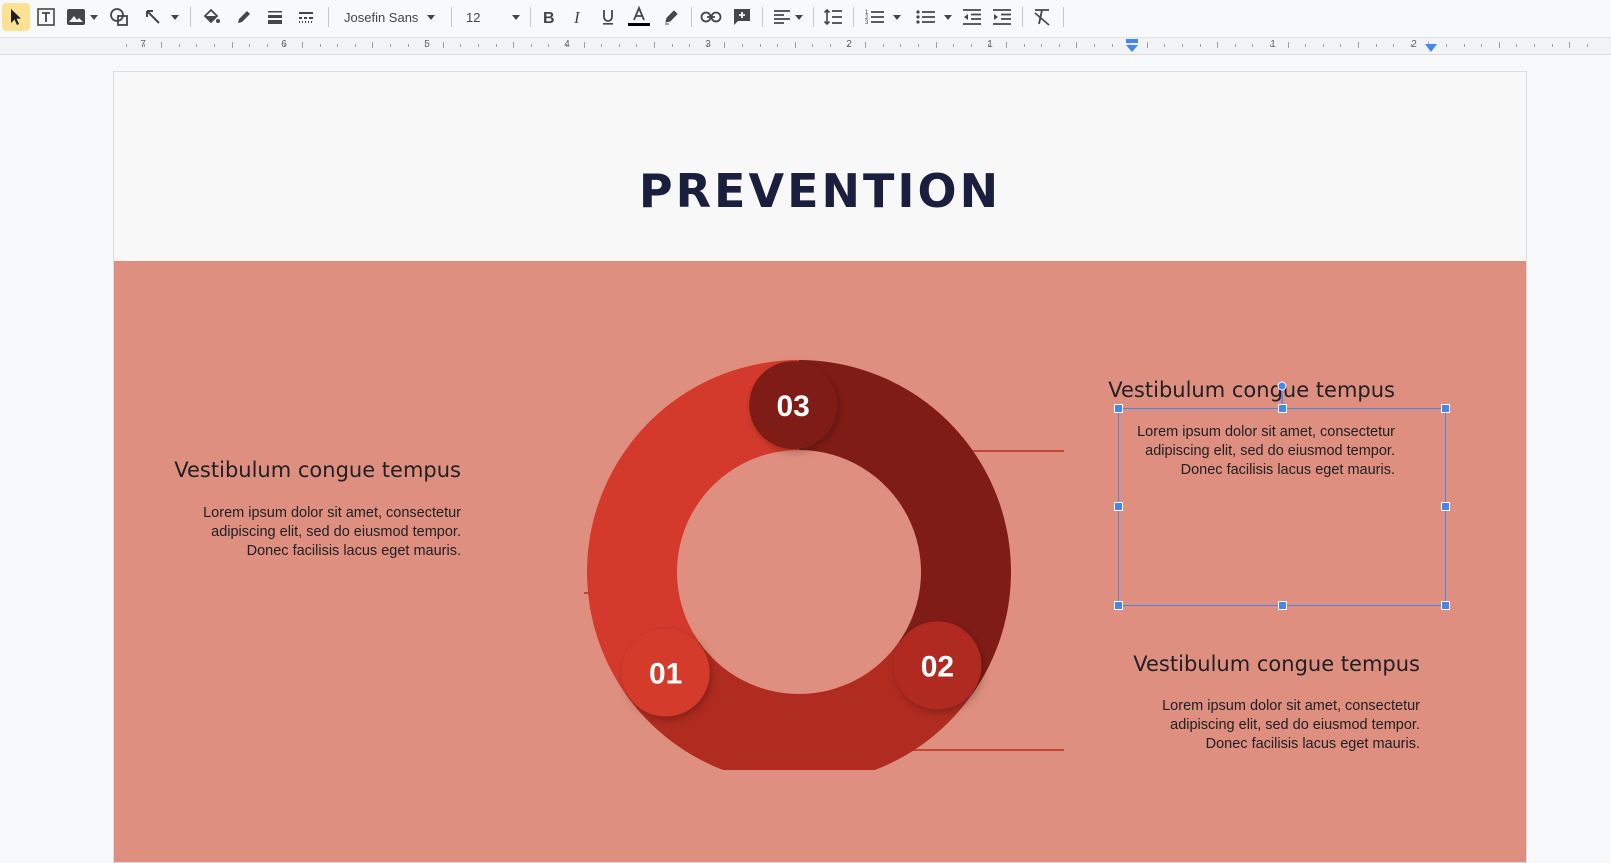 Image resolution: width=1611 pixels, height=863 pixels. Describe the element at coordinates (1118, 506) in the screenshot. I see `resize-handle-w` at that location.